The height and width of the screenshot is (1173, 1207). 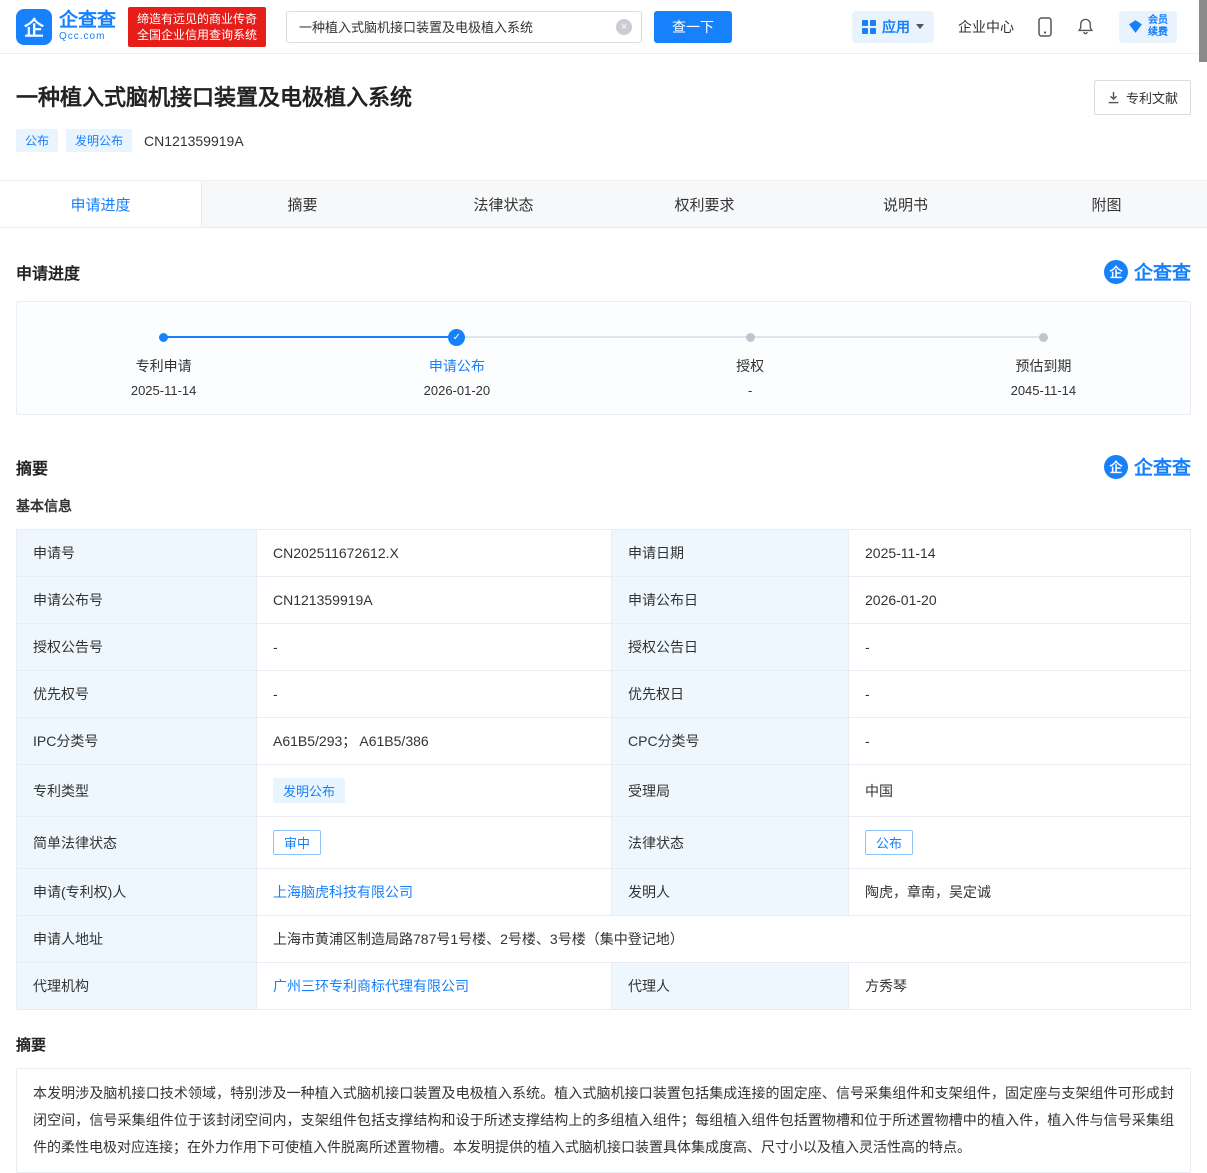 What do you see at coordinates (456, 363) in the screenshot?
I see `timeline-step-publication: ✓ 申请公布 2026-01-20` at bounding box center [456, 363].